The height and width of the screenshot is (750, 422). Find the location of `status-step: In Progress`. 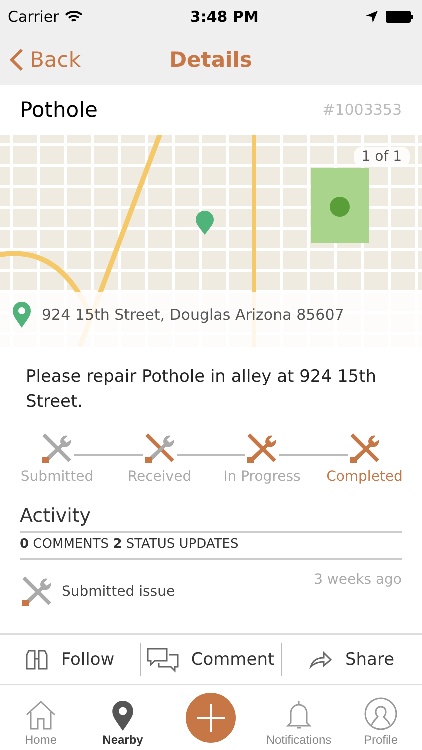

status-step: In Progress is located at coordinates (262, 477).